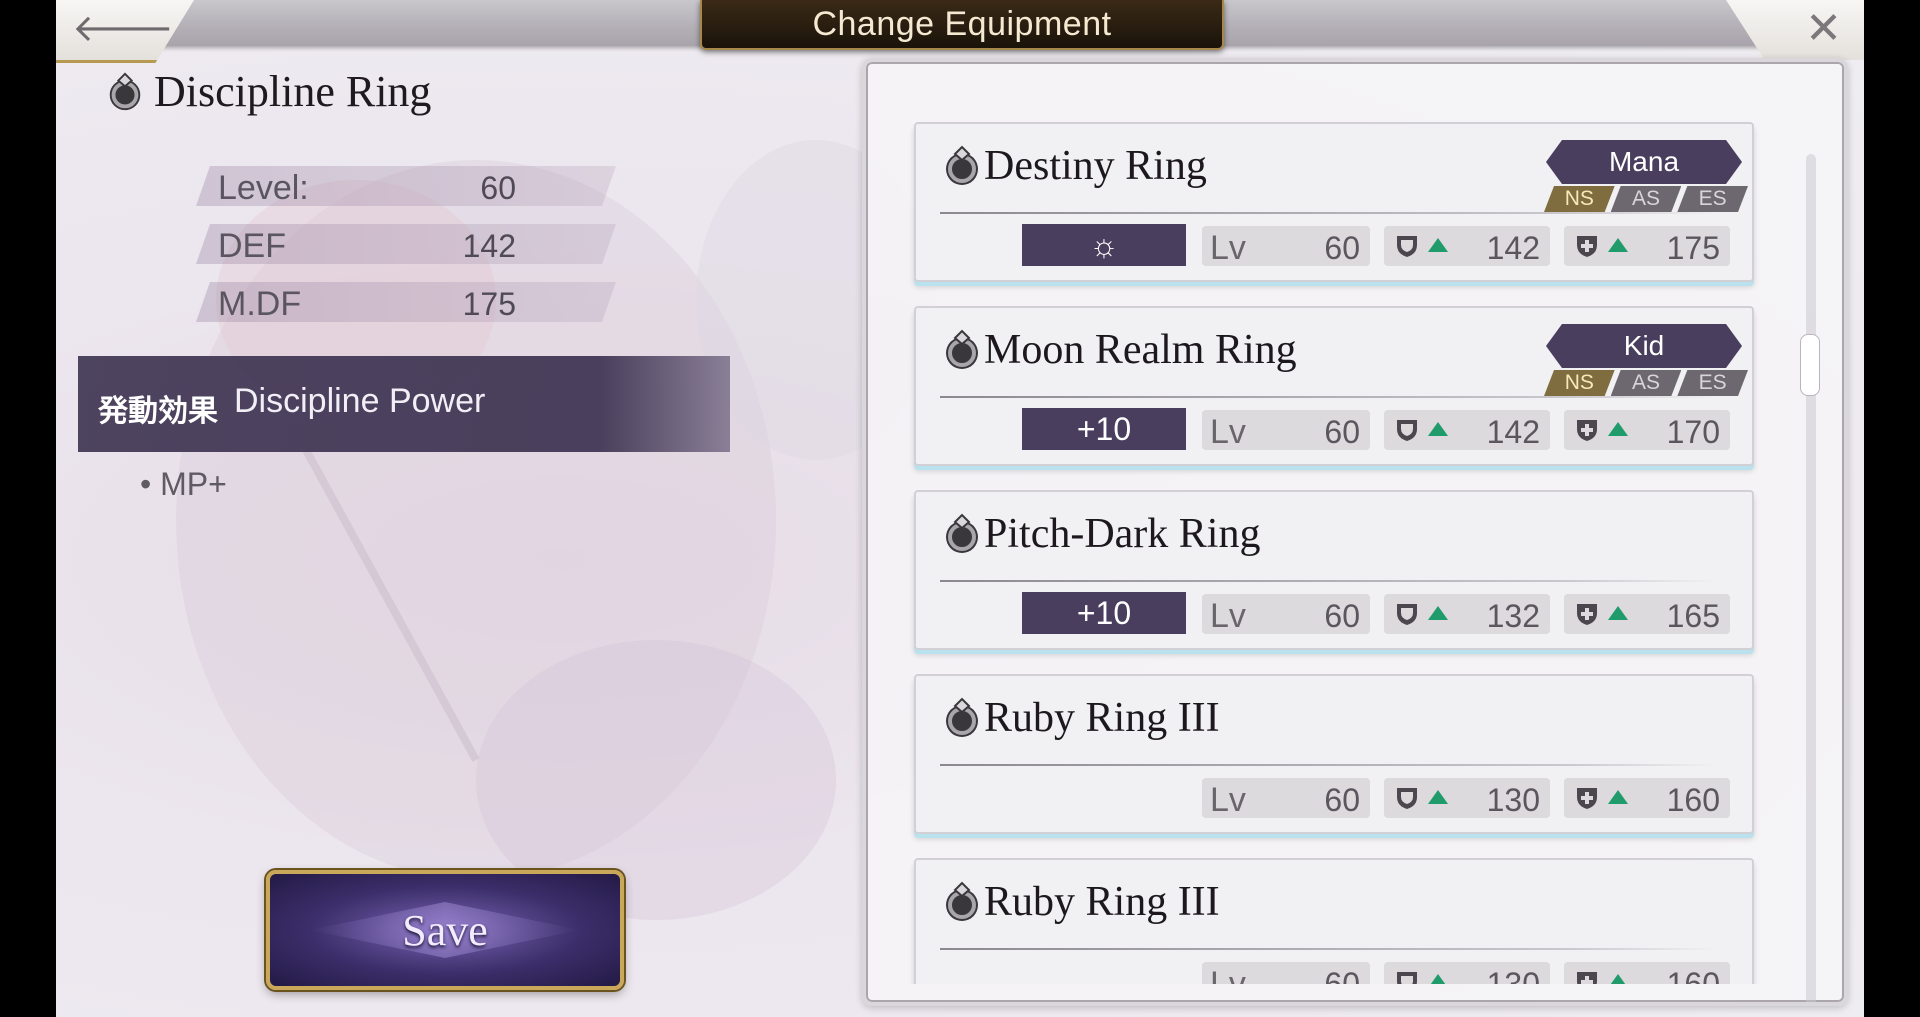 The height and width of the screenshot is (1017, 1920). What do you see at coordinates (1644, 346) in the screenshot?
I see `character-badge: Kid` at bounding box center [1644, 346].